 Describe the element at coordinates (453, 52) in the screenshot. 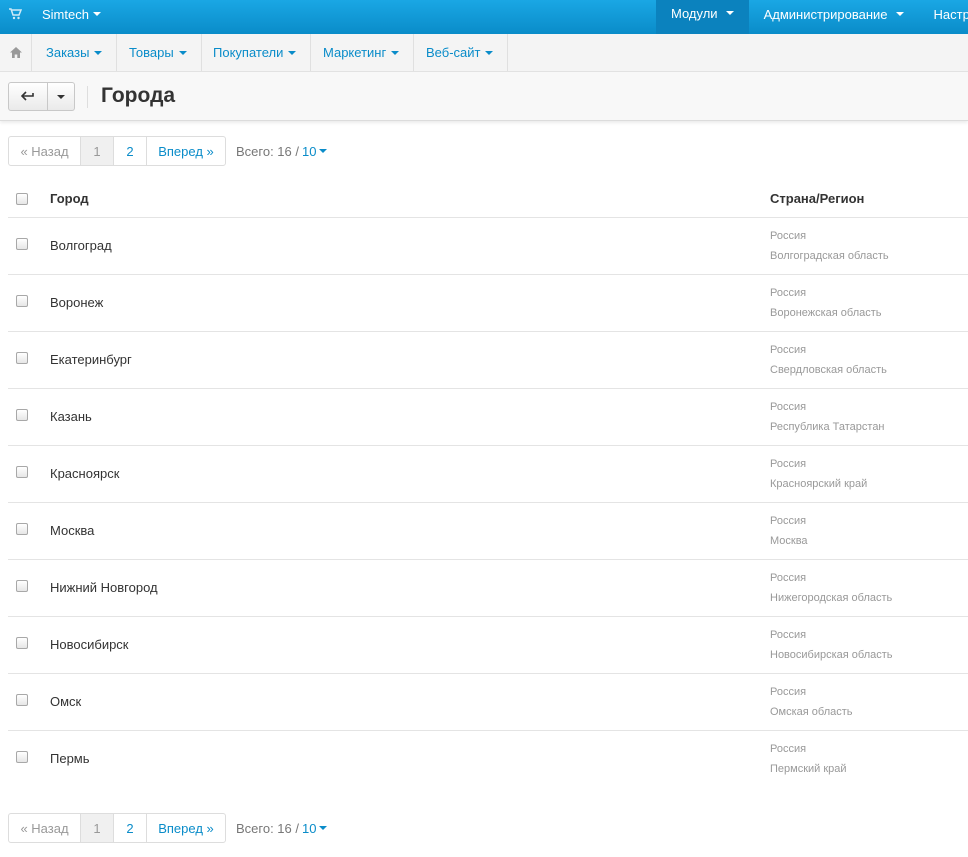

I see `nav-label: Веб-сайт` at that location.